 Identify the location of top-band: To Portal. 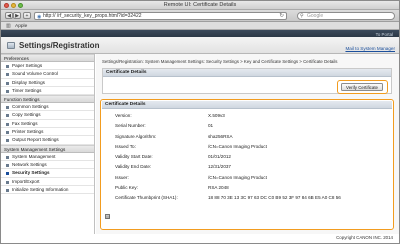
(200, 33).